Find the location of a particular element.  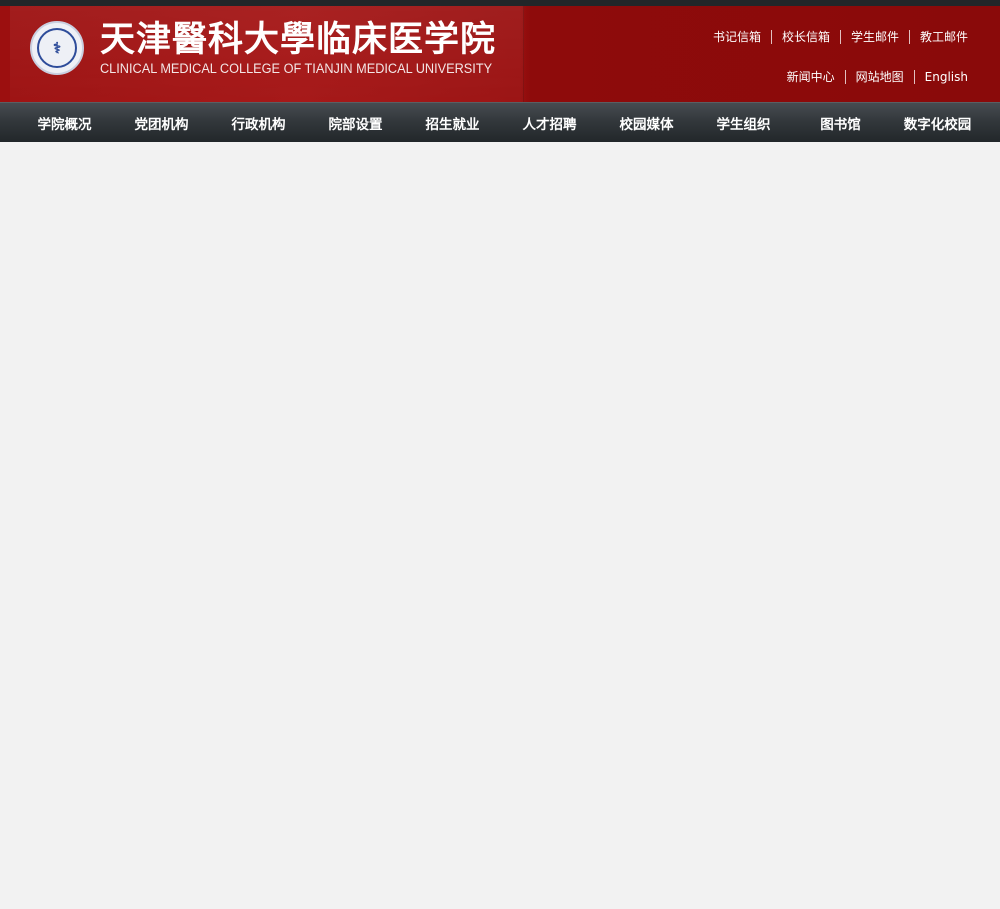

link-site-map: 网站地图 is located at coordinates (879, 77).